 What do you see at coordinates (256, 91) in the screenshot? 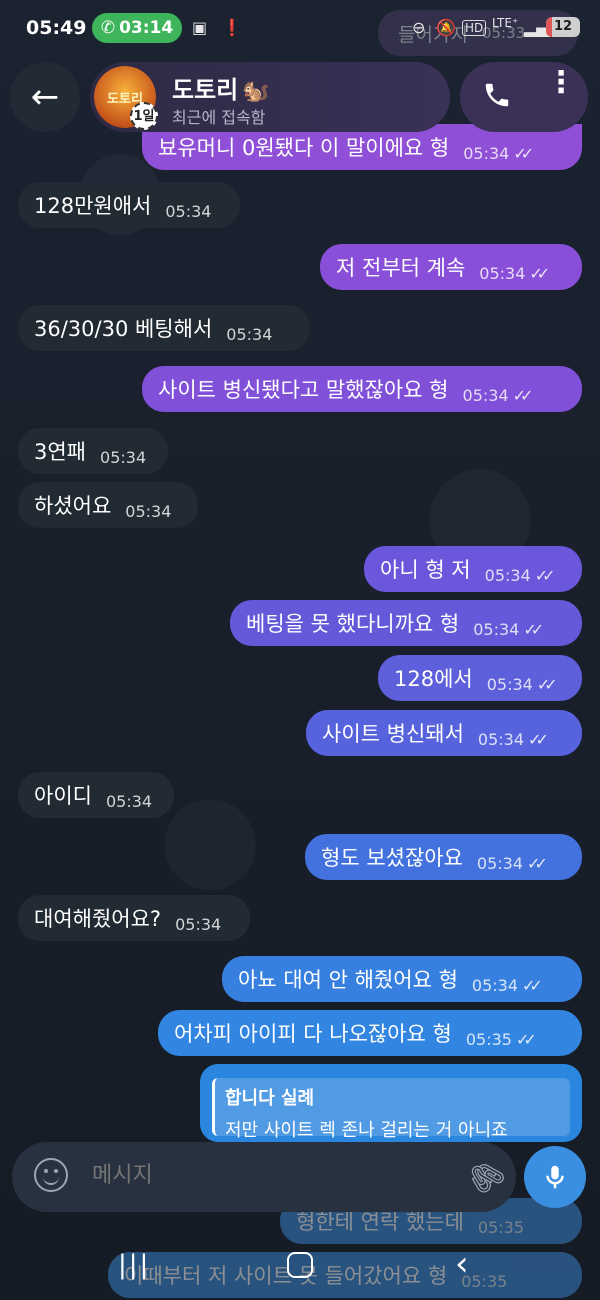
I see `squirrel-emoji: 🐿️` at bounding box center [256, 91].